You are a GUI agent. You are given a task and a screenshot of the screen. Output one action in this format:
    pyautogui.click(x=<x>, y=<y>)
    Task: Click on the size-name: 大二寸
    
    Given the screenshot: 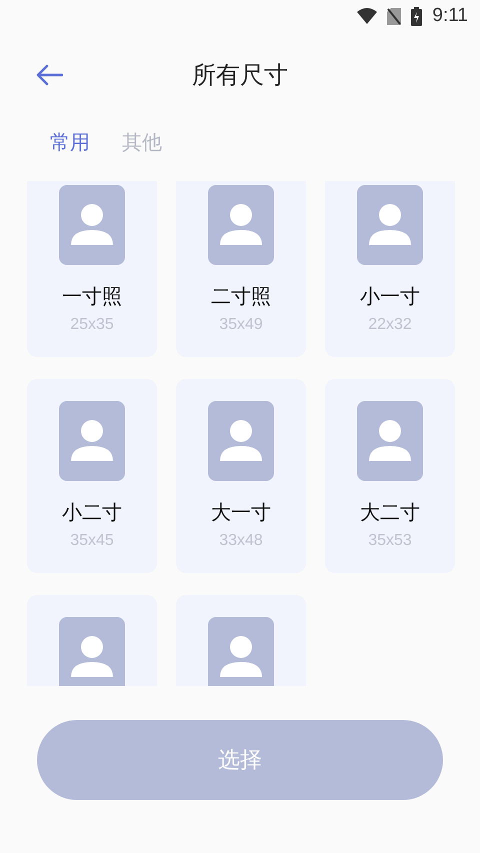 What is the action you would take?
    pyautogui.click(x=390, y=512)
    